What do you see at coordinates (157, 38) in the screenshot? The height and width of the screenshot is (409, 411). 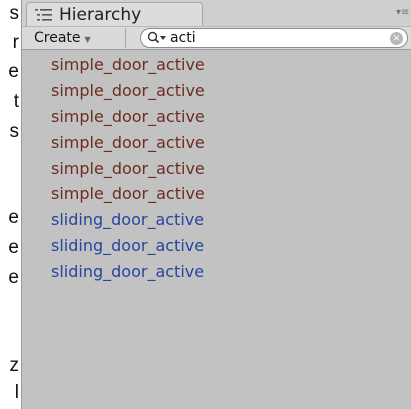 I see `search-dropdown-icon` at bounding box center [157, 38].